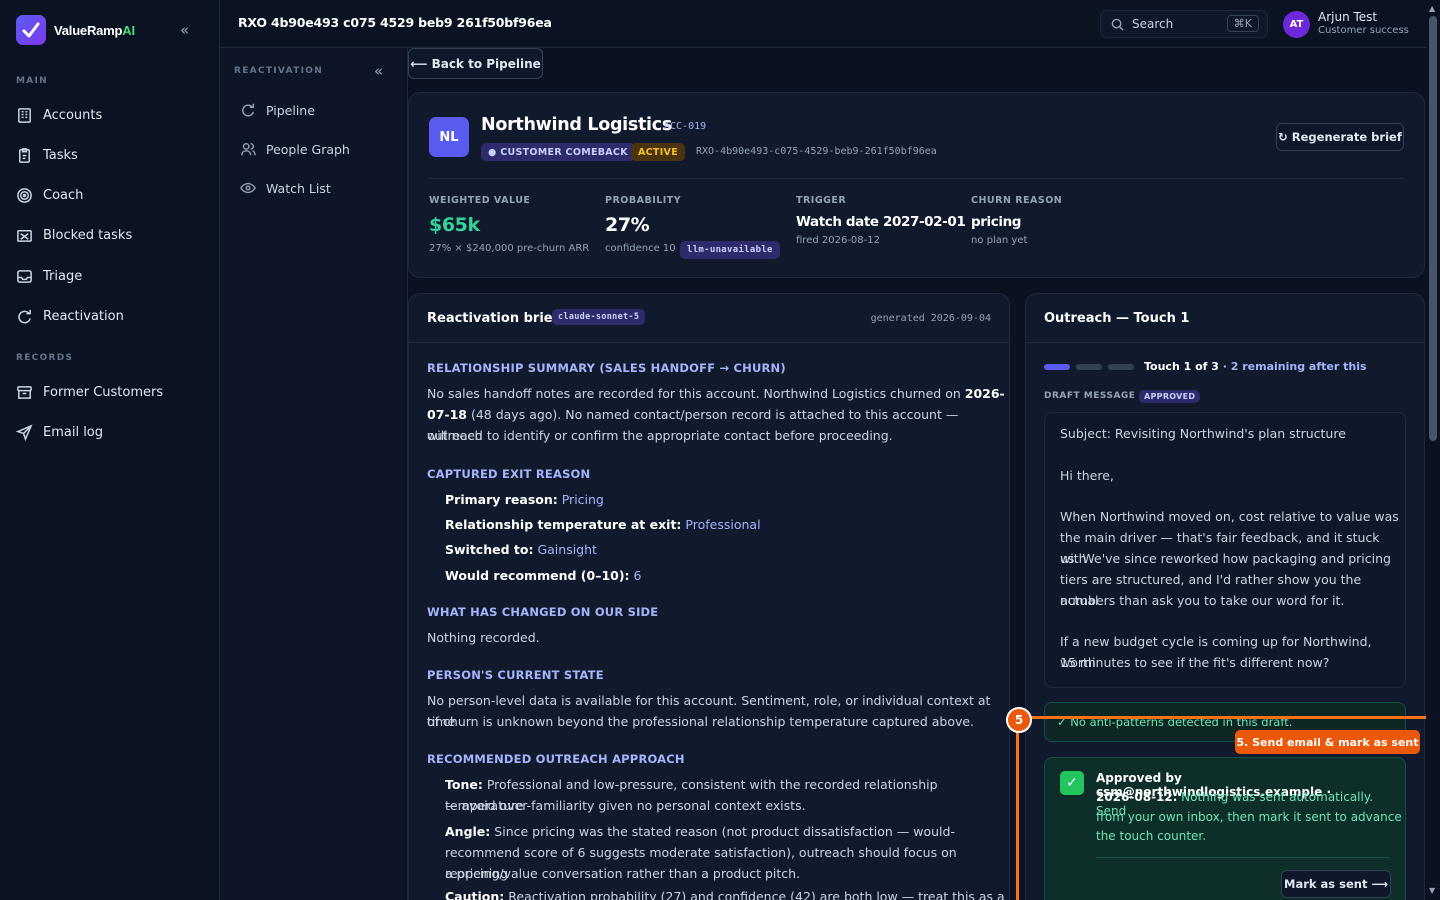 This screenshot has height=900, width=1440. Describe the element at coordinates (475, 894) in the screenshot. I see `approach-key: Caution:` at that location.